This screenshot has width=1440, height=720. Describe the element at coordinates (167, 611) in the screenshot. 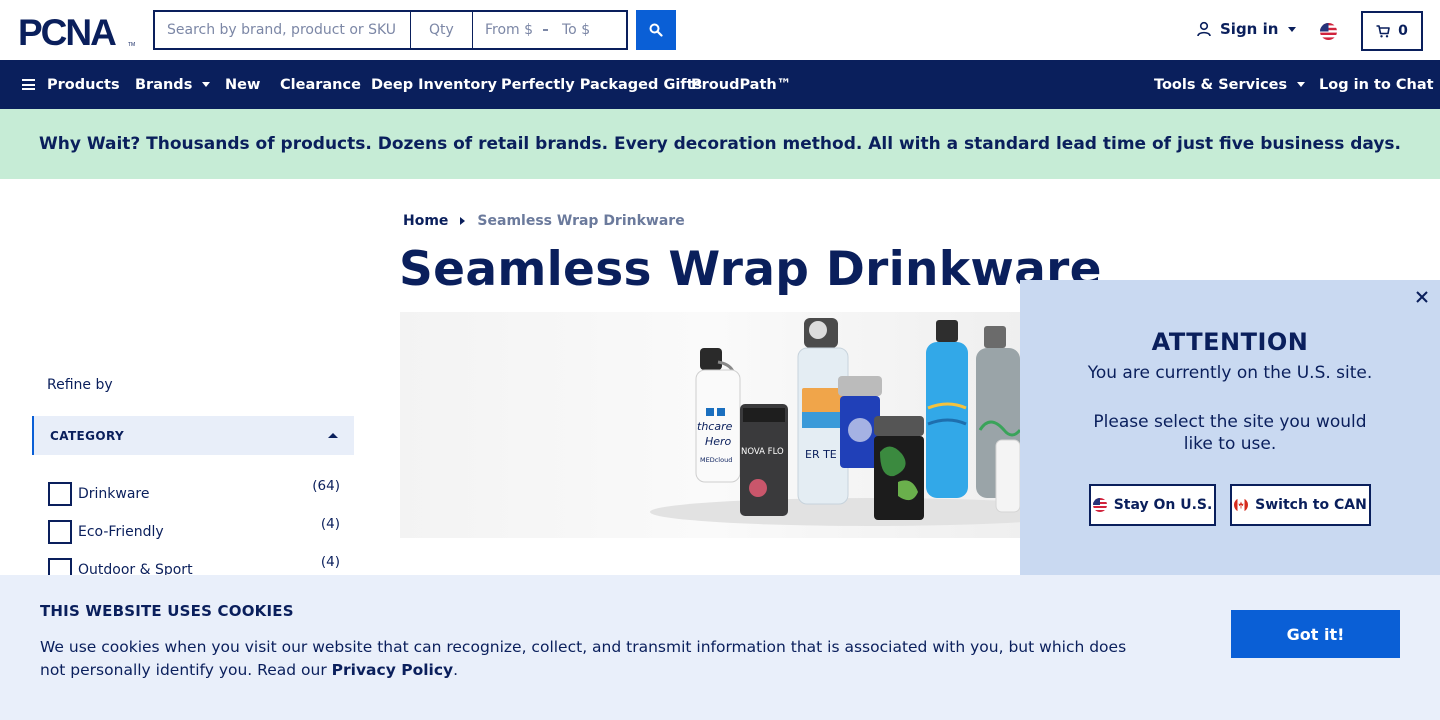

I see `cookie-title: THIS WEBSITE USES COOKIES` at that location.